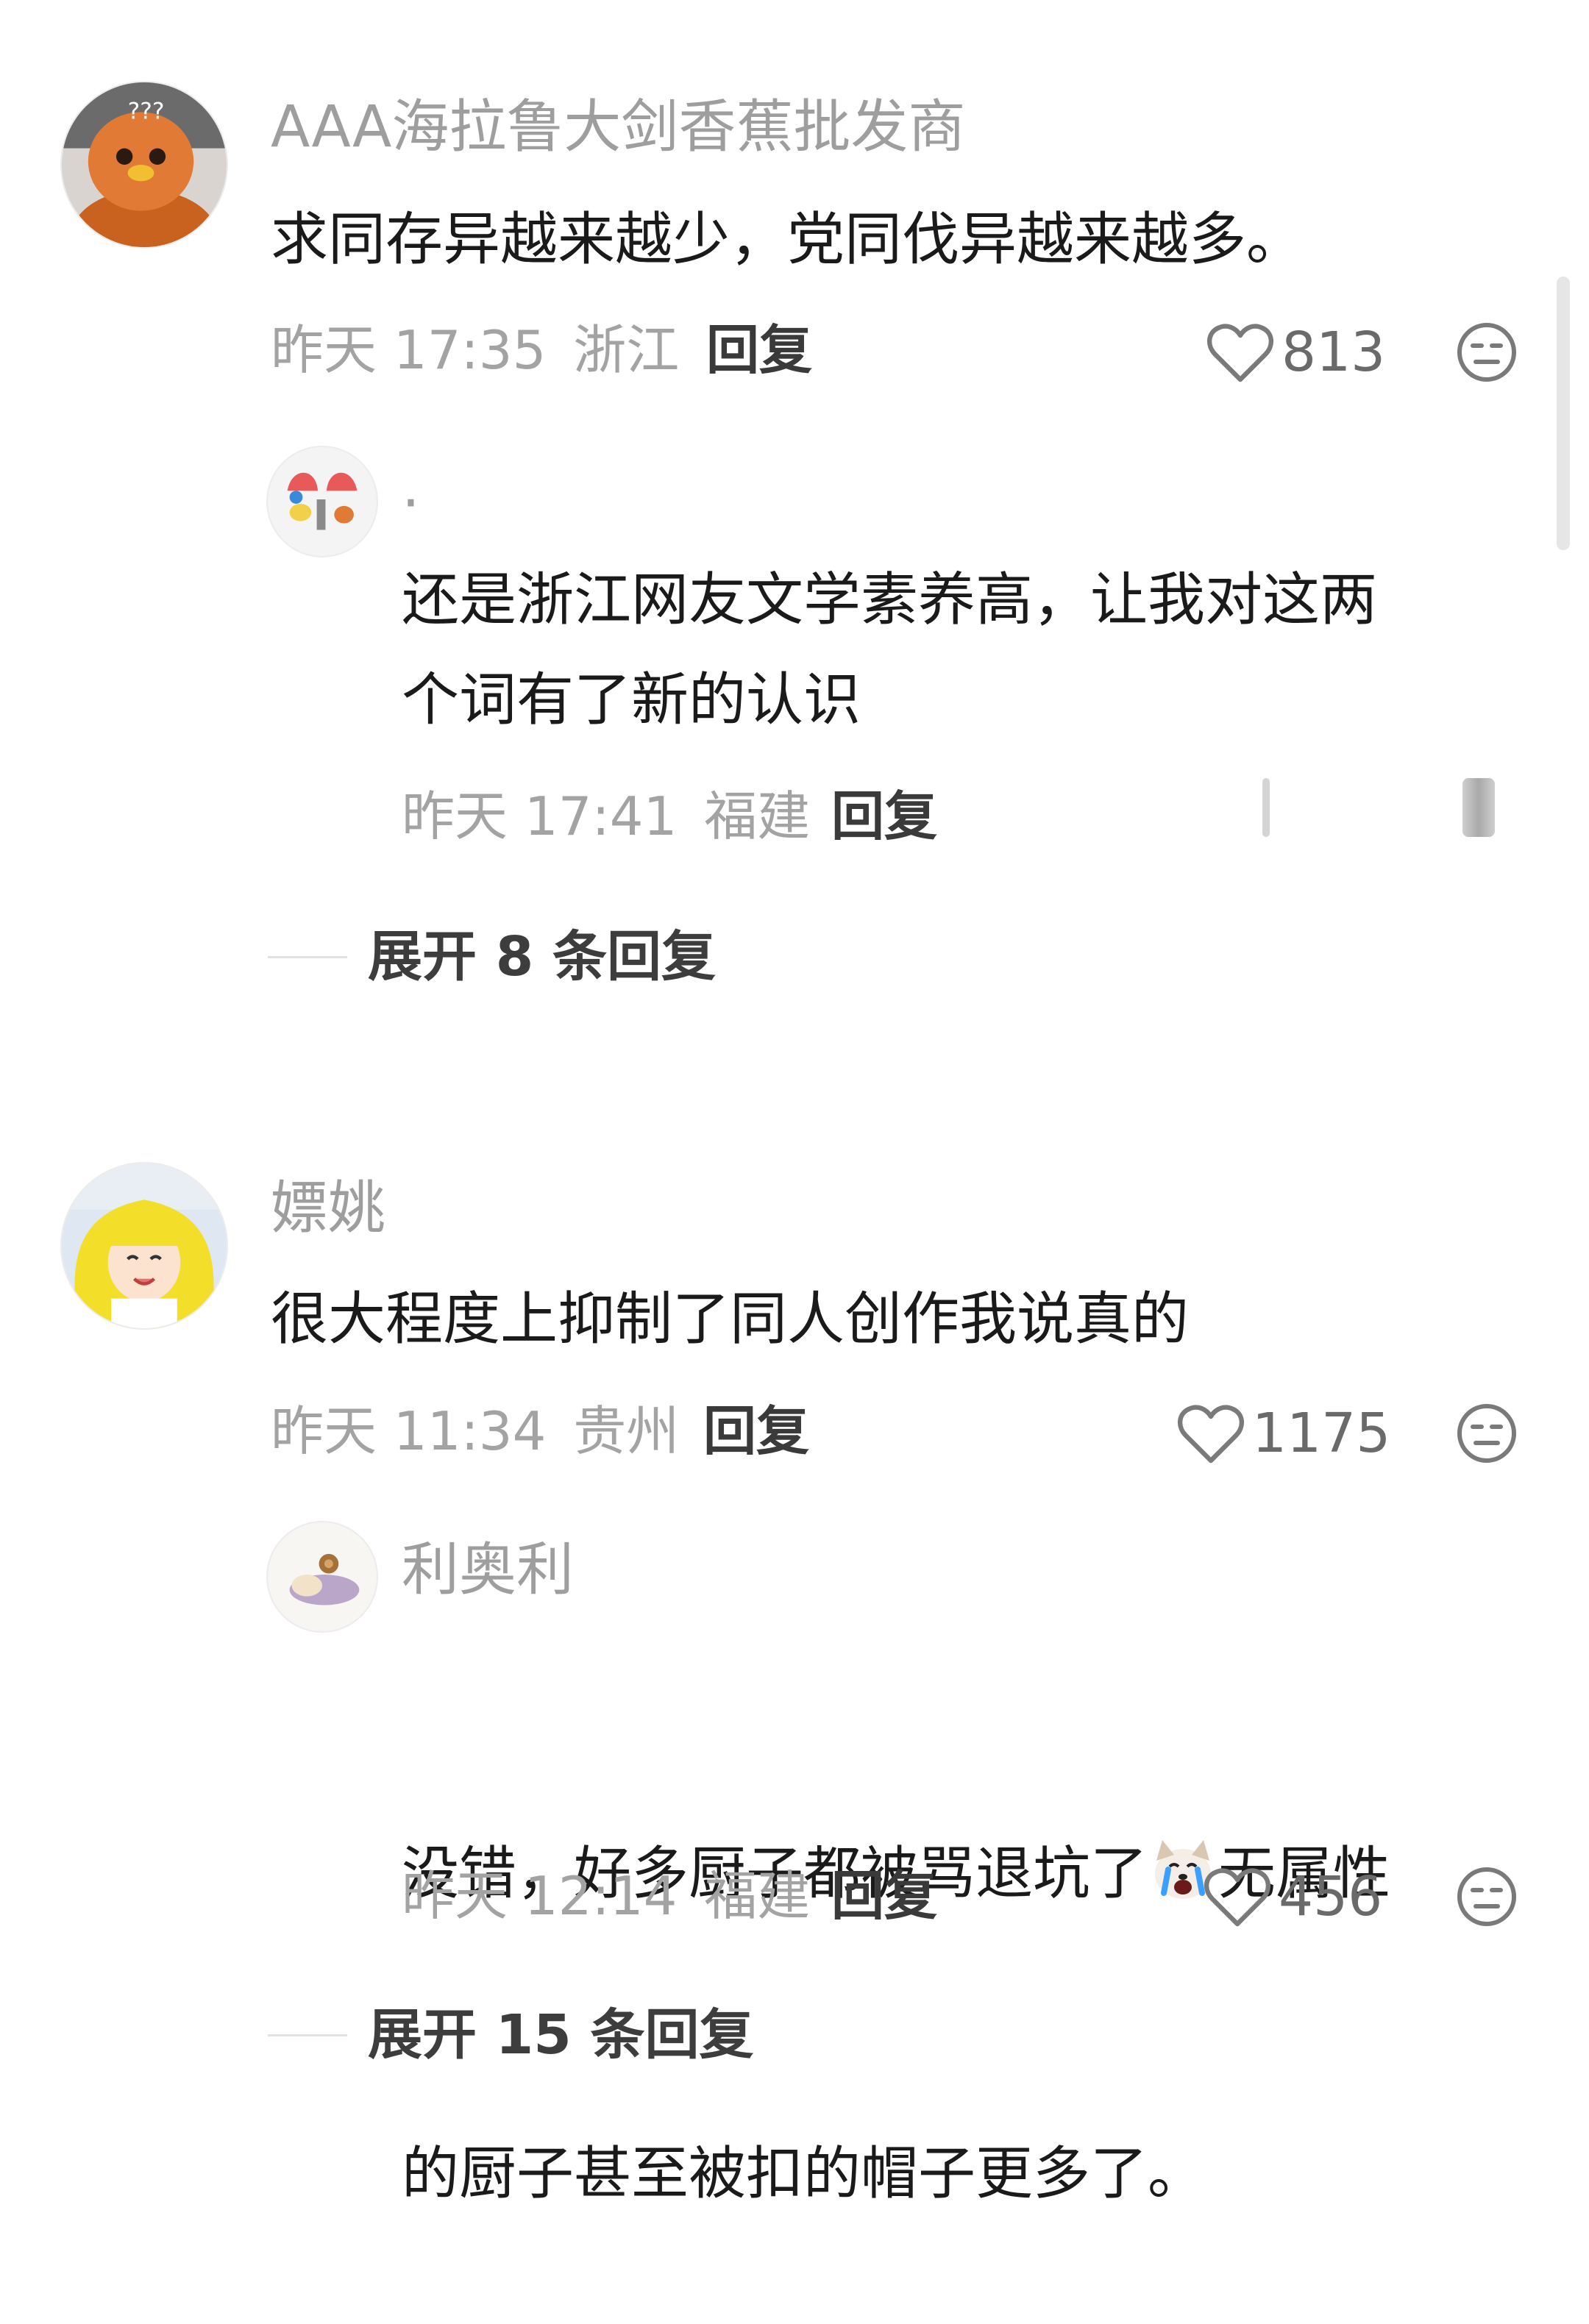 The height and width of the screenshot is (2324, 1589). What do you see at coordinates (1331, 1896) in the screenshot?
I see `like-count: 456` at bounding box center [1331, 1896].